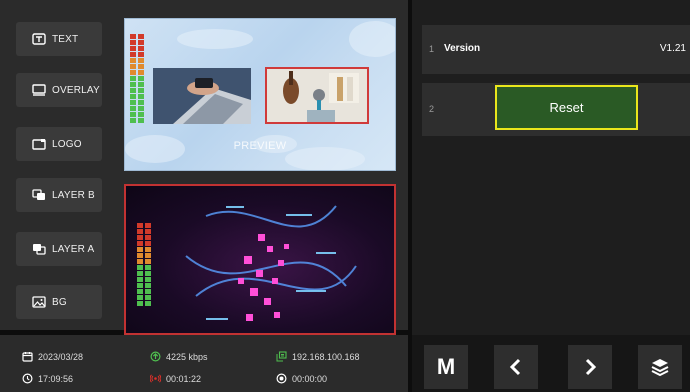 This screenshot has width=690, height=392. I want to click on layer-b-icon, so click(38, 194).